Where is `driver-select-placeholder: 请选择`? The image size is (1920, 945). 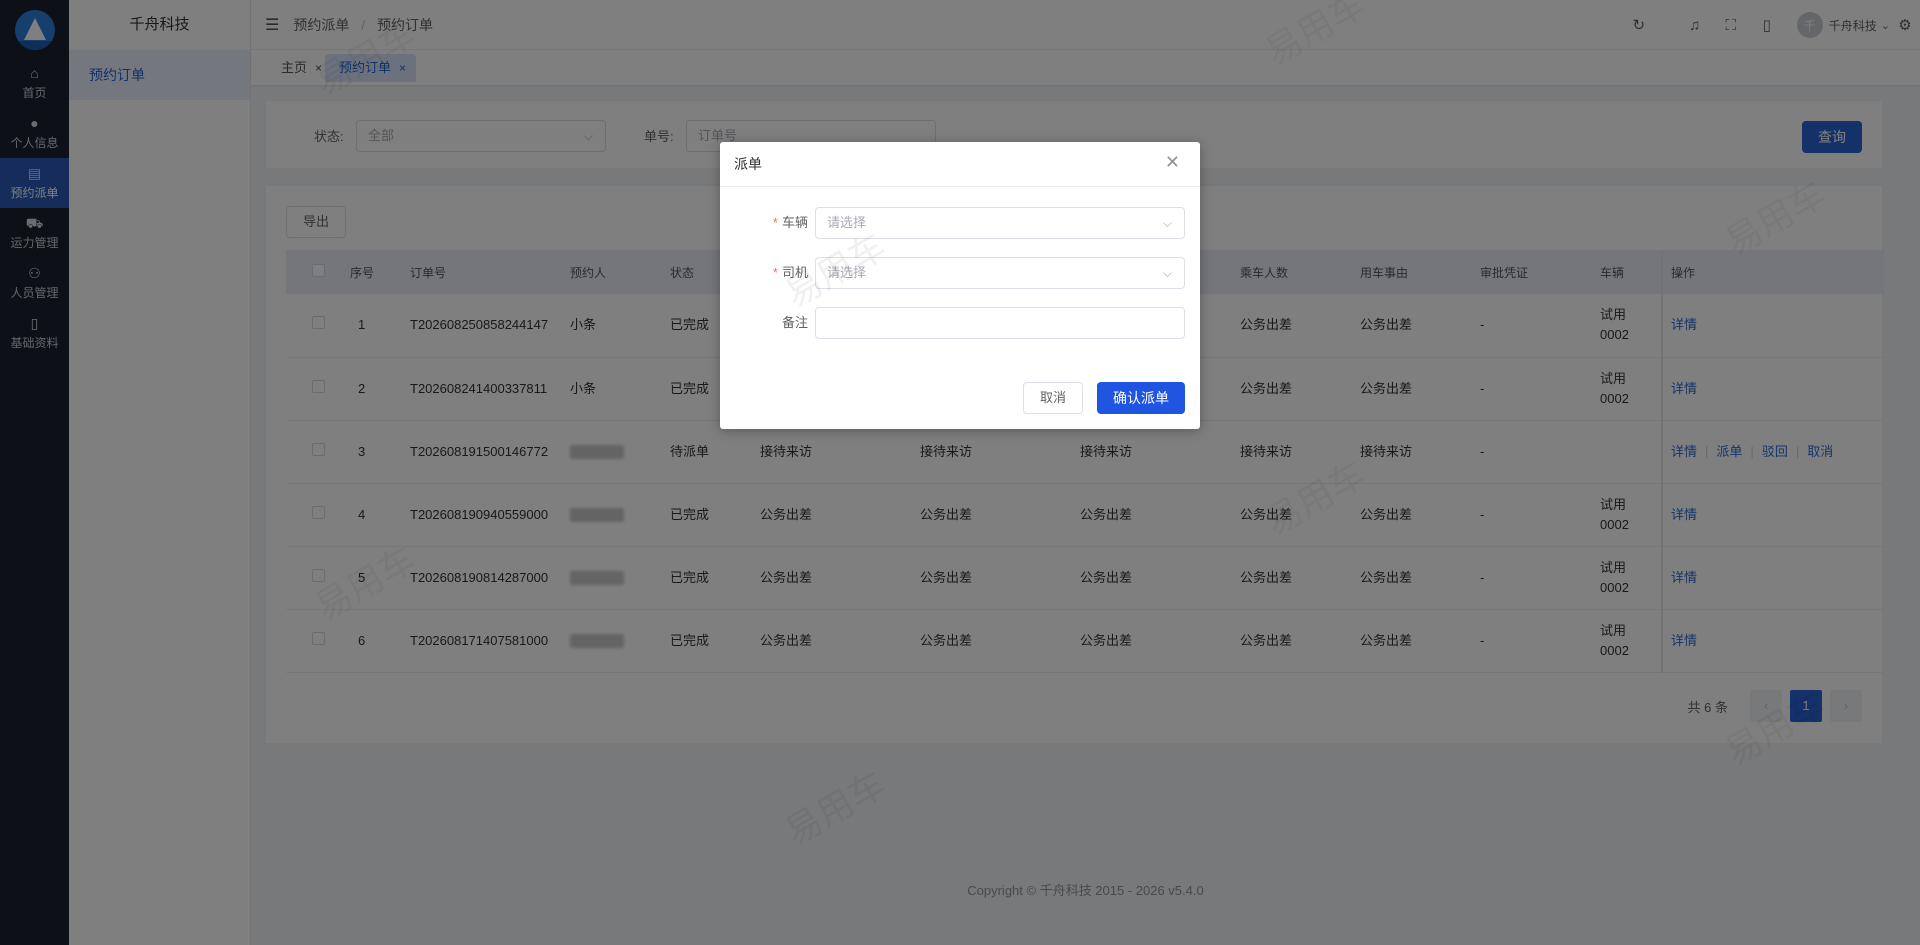
driver-select-placeholder: 请选择 is located at coordinates (847, 272).